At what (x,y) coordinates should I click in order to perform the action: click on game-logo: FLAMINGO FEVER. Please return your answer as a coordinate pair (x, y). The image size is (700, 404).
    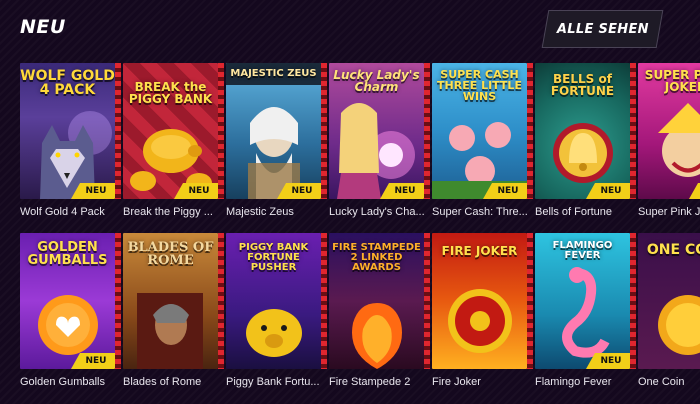
    Looking at the image, I should click on (582, 250).